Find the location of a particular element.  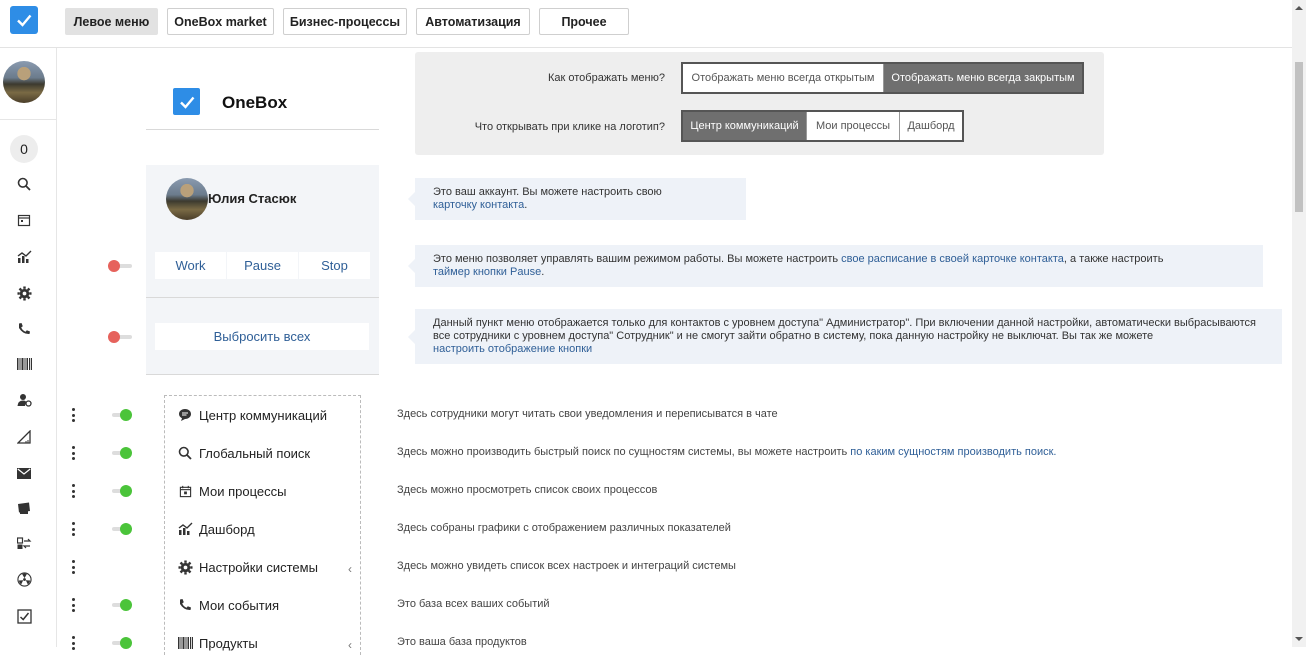

kick-all-card: Выбросить всех is located at coordinates (262, 336).